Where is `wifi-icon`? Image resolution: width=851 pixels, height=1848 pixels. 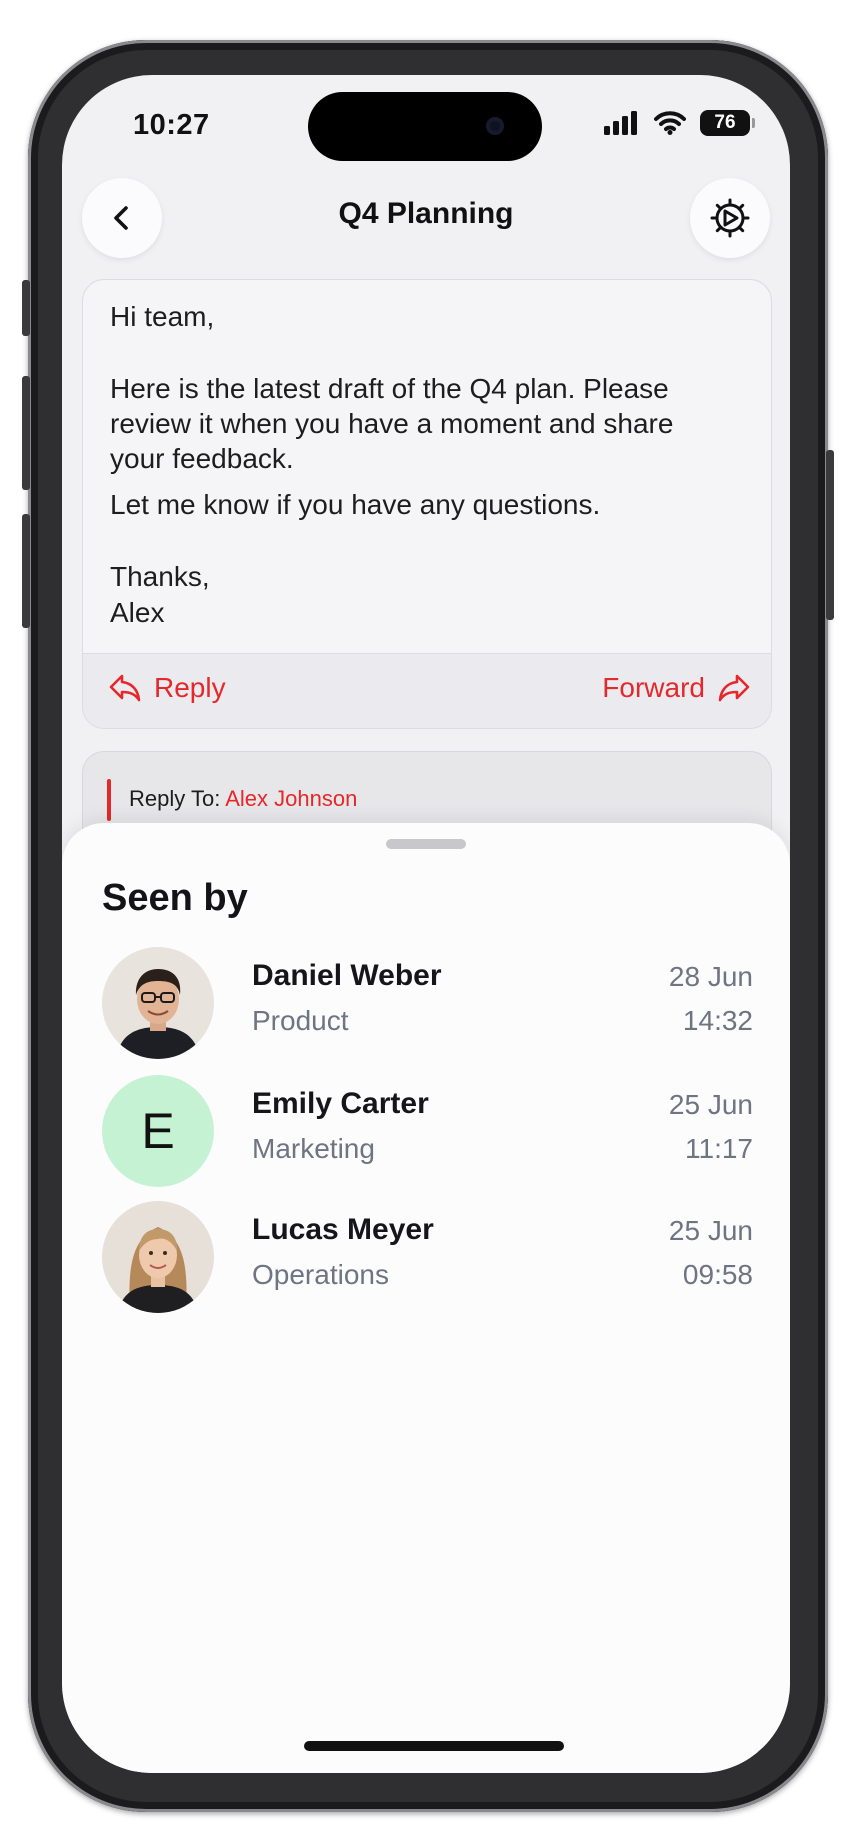 wifi-icon is located at coordinates (670, 123).